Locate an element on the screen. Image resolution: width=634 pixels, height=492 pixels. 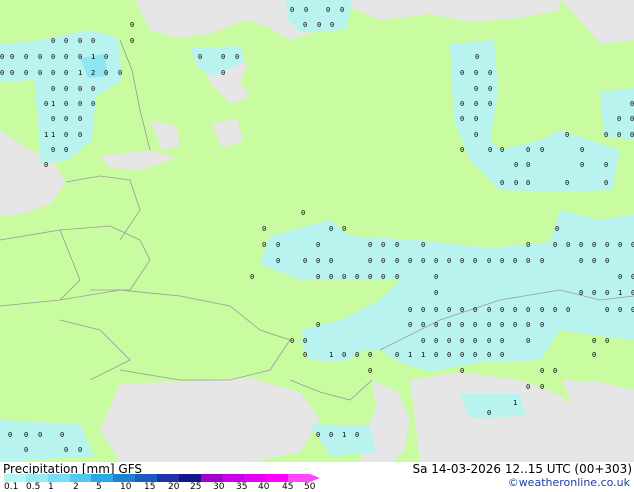
scale-tick-label: 40 is located at coordinates (264, 487).